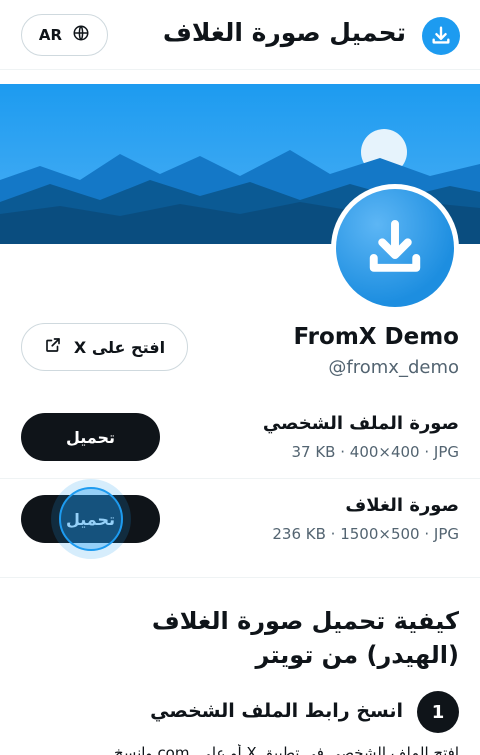 Image resolution: width=480 pixels, height=755 pixels. What do you see at coordinates (393, 367) in the screenshot?
I see `user-handle: @fromx_demo` at bounding box center [393, 367].